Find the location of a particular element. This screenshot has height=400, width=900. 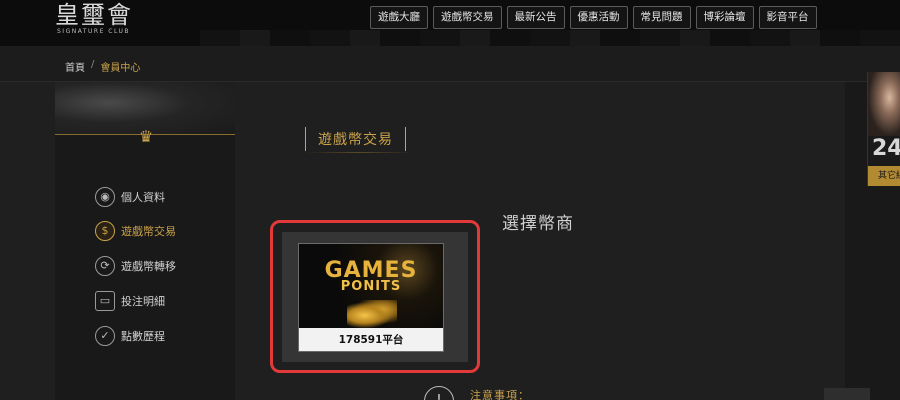

nav-announcements: 最新公告 is located at coordinates (535, 17).